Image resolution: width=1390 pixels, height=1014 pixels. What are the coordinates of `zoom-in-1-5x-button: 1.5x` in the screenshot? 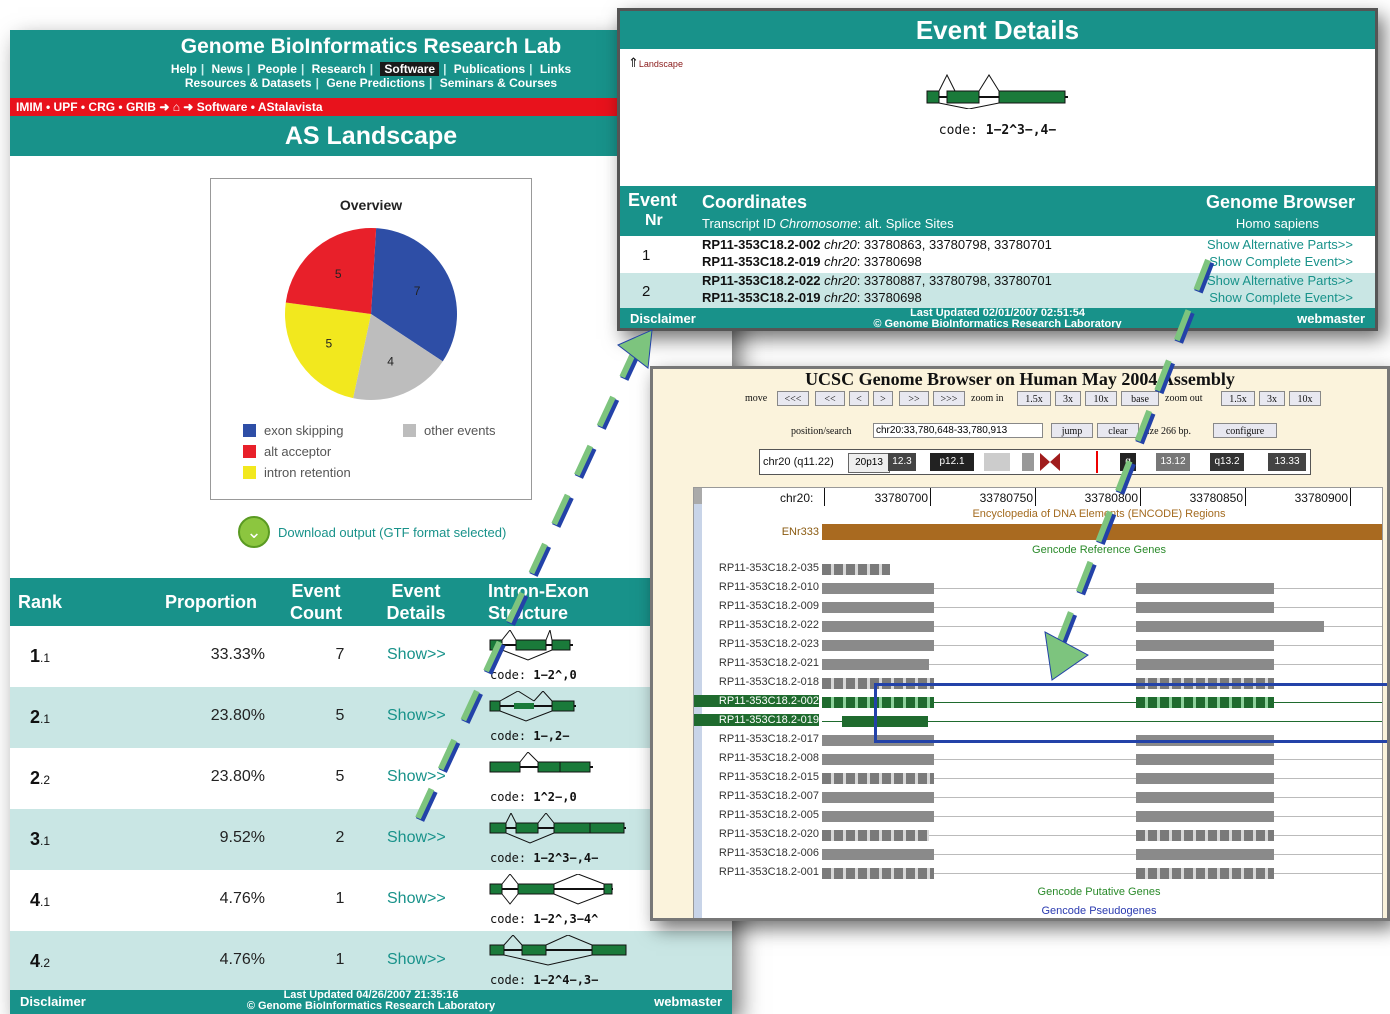 It's located at (1034, 398).